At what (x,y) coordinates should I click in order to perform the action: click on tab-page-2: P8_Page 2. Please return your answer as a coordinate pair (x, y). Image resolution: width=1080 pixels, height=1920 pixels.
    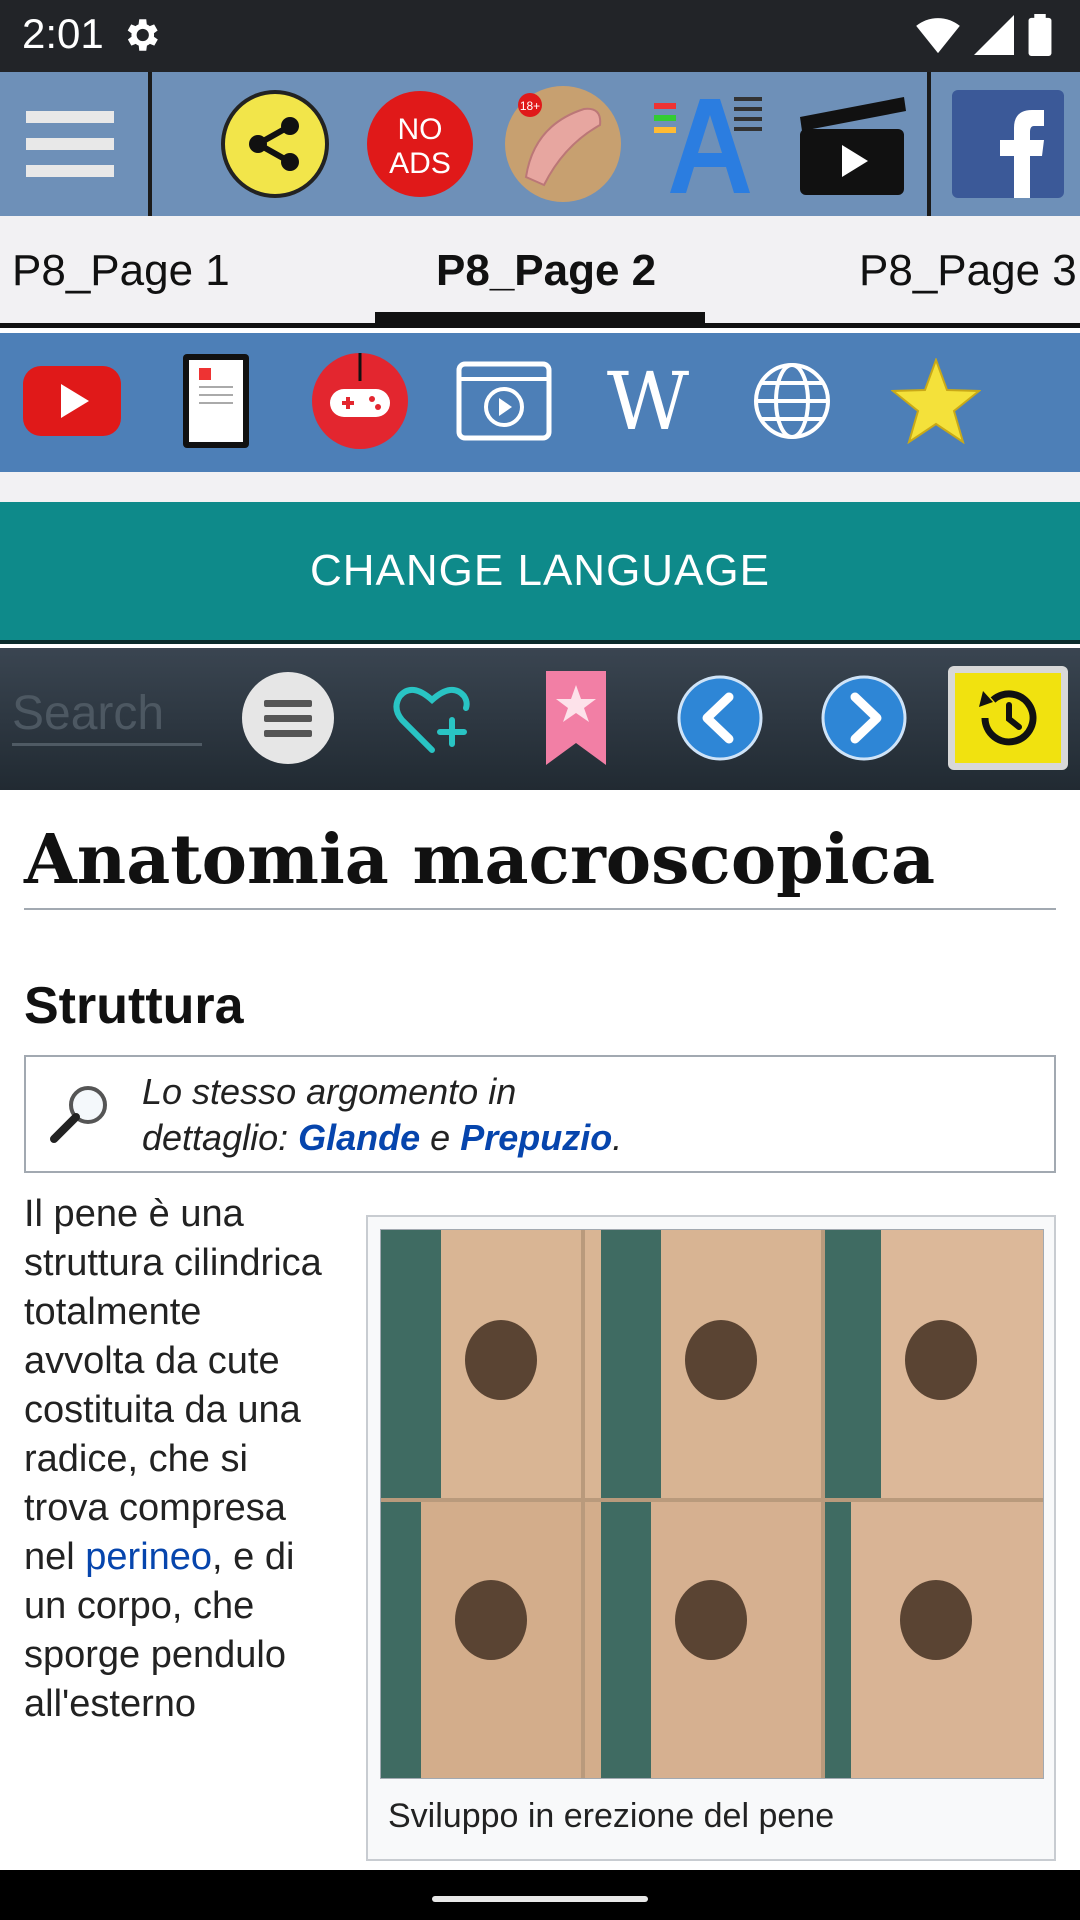
    Looking at the image, I should click on (546, 271).